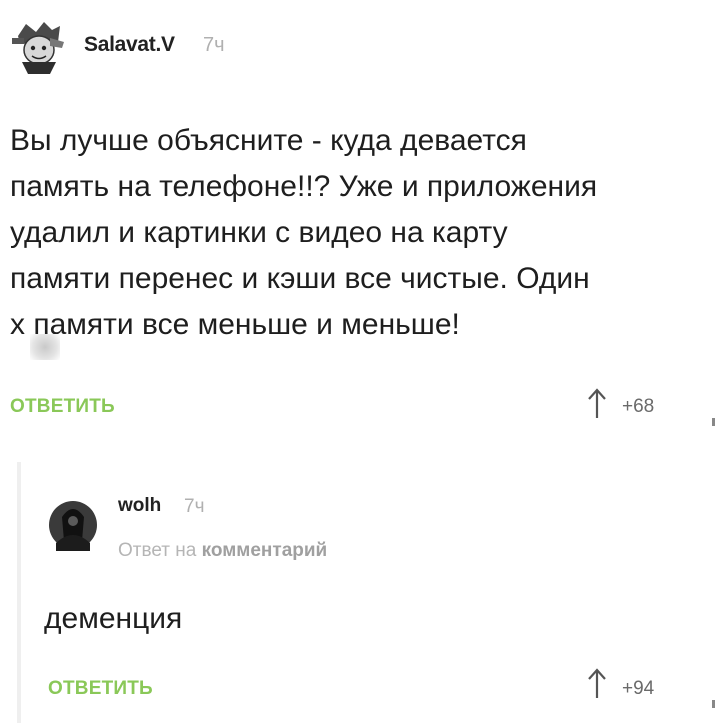 This screenshot has width=720, height=723. Describe the element at coordinates (268, 140) in the screenshot. I see `comment-line: Вы лучше объясните - куда девается` at that location.